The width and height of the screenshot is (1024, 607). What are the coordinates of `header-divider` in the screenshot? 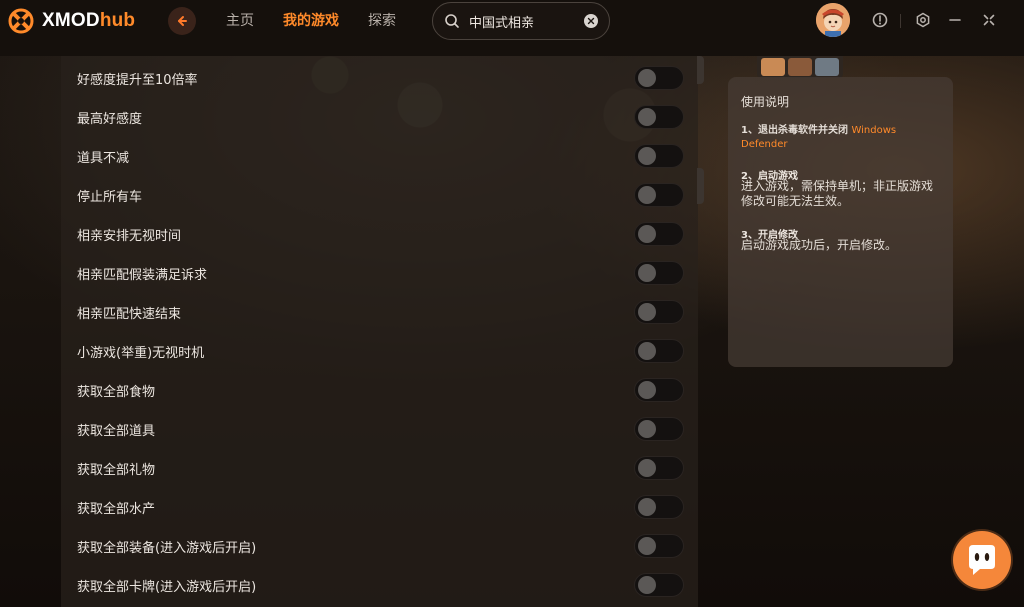 It's located at (900, 21).